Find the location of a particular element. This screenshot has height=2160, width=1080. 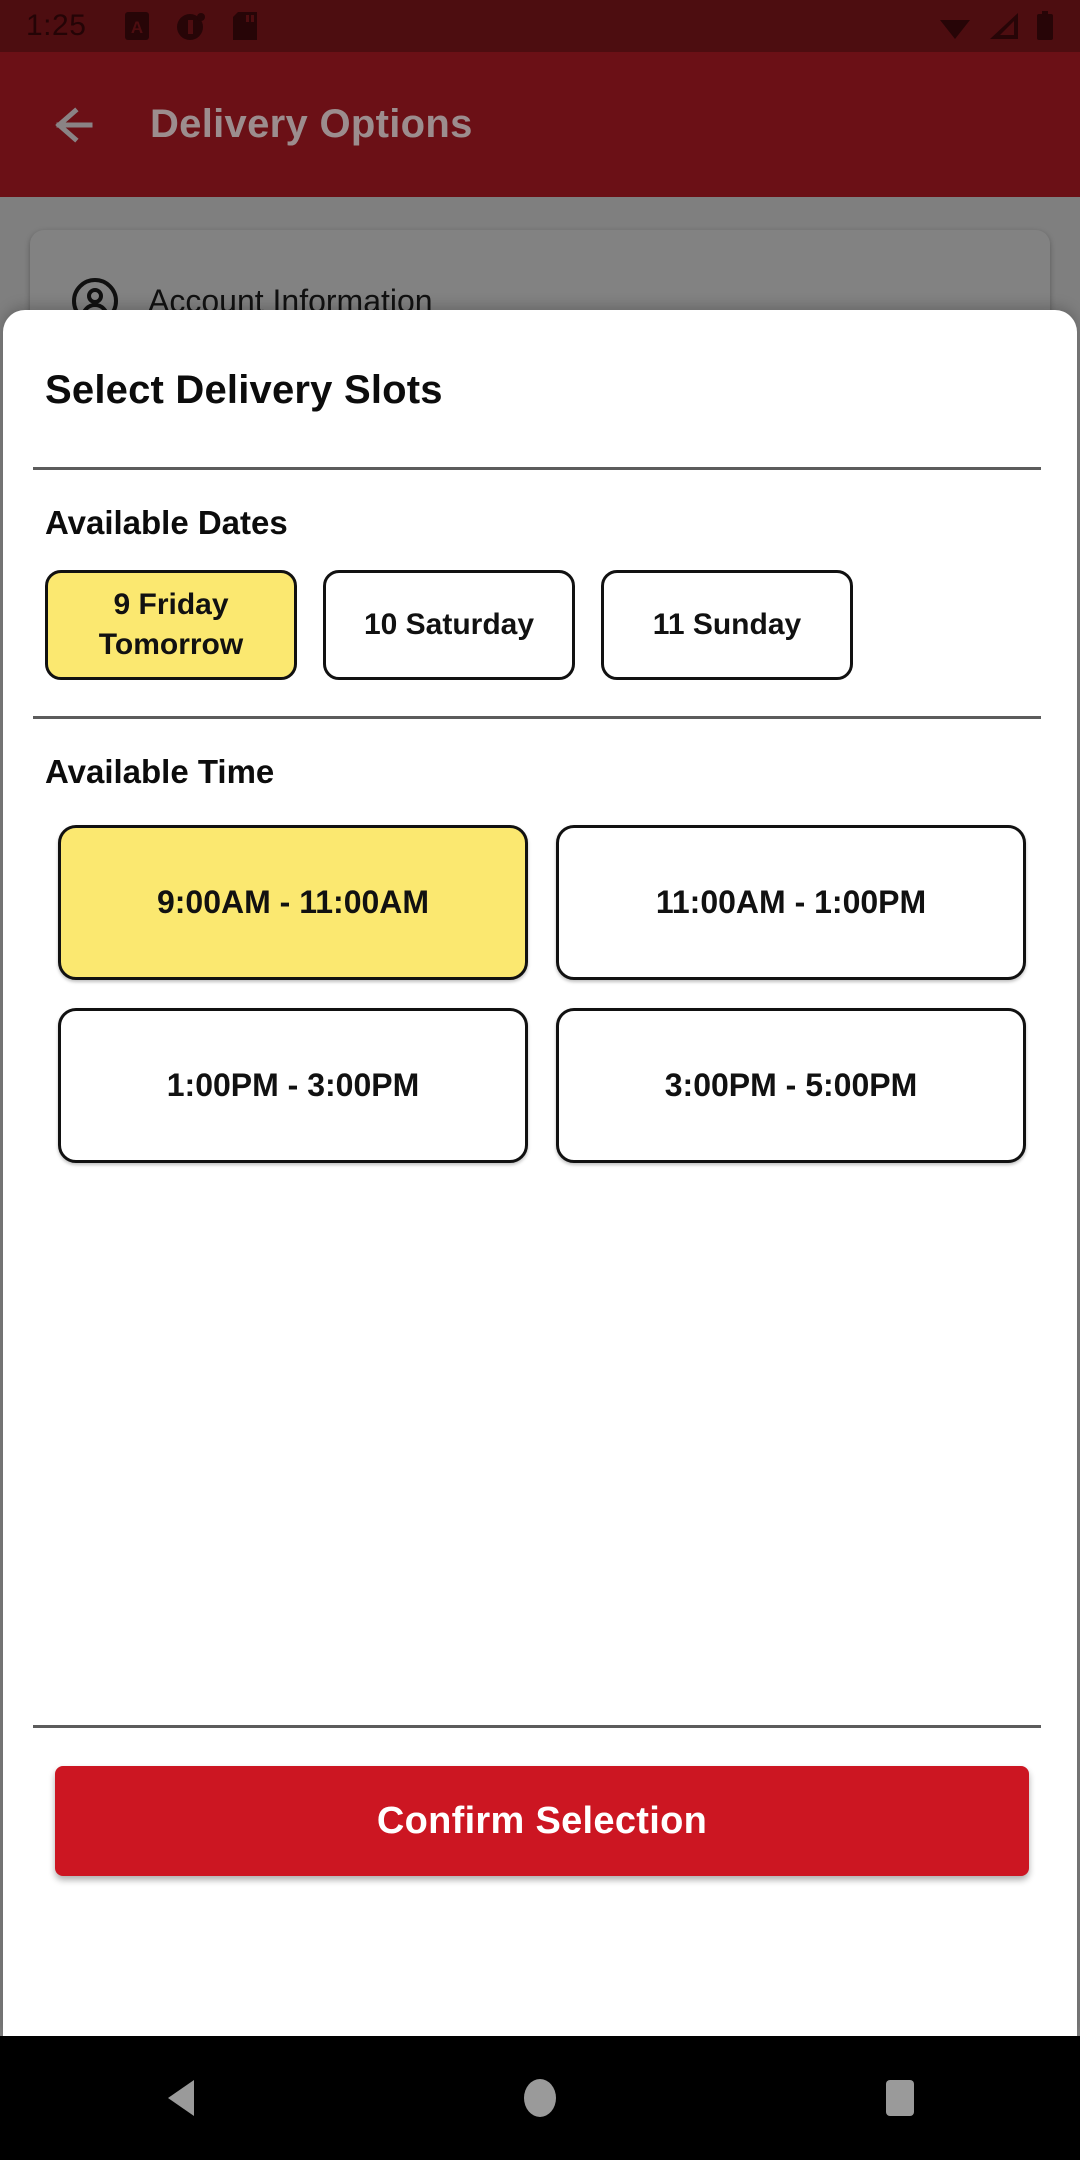

sheet-title: Select Delivery Slots is located at coordinates (244, 390).